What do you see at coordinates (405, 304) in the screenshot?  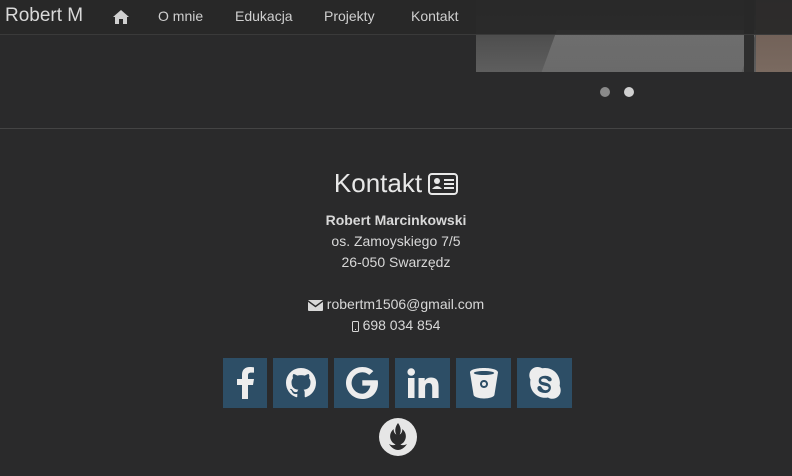 I see `contact-email-link: robertm1506@gmail.com` at bounding box center [405, 304].